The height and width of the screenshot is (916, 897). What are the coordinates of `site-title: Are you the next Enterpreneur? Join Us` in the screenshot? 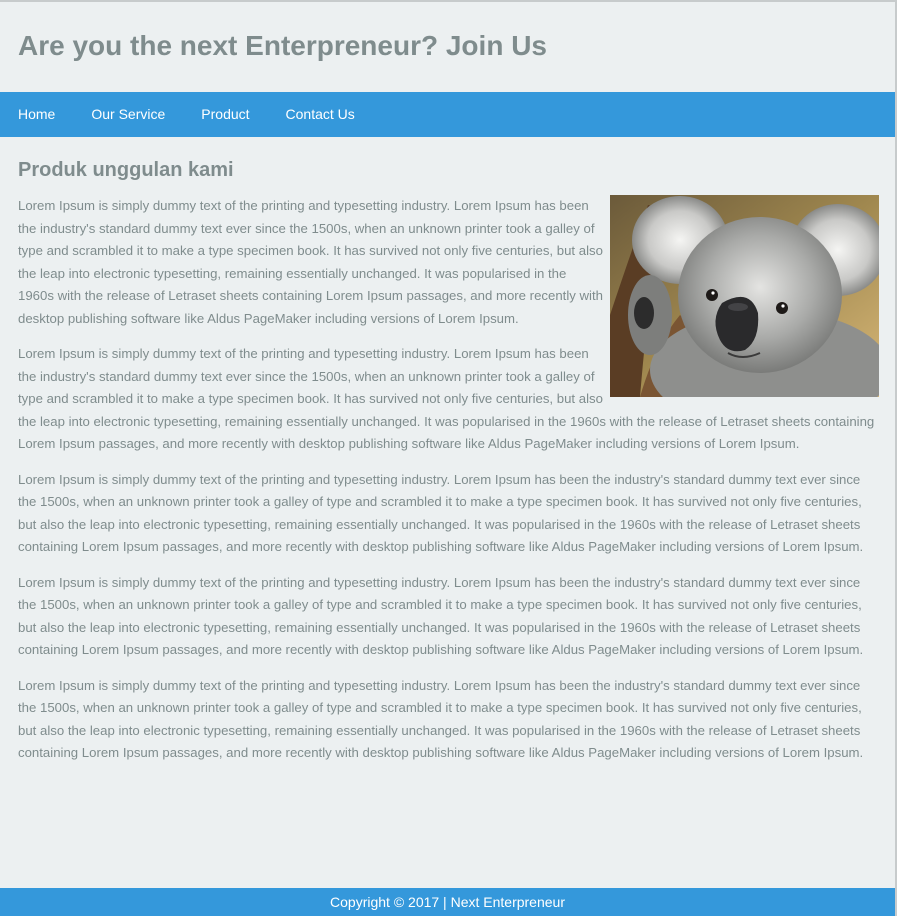 It's located at (282, 45).